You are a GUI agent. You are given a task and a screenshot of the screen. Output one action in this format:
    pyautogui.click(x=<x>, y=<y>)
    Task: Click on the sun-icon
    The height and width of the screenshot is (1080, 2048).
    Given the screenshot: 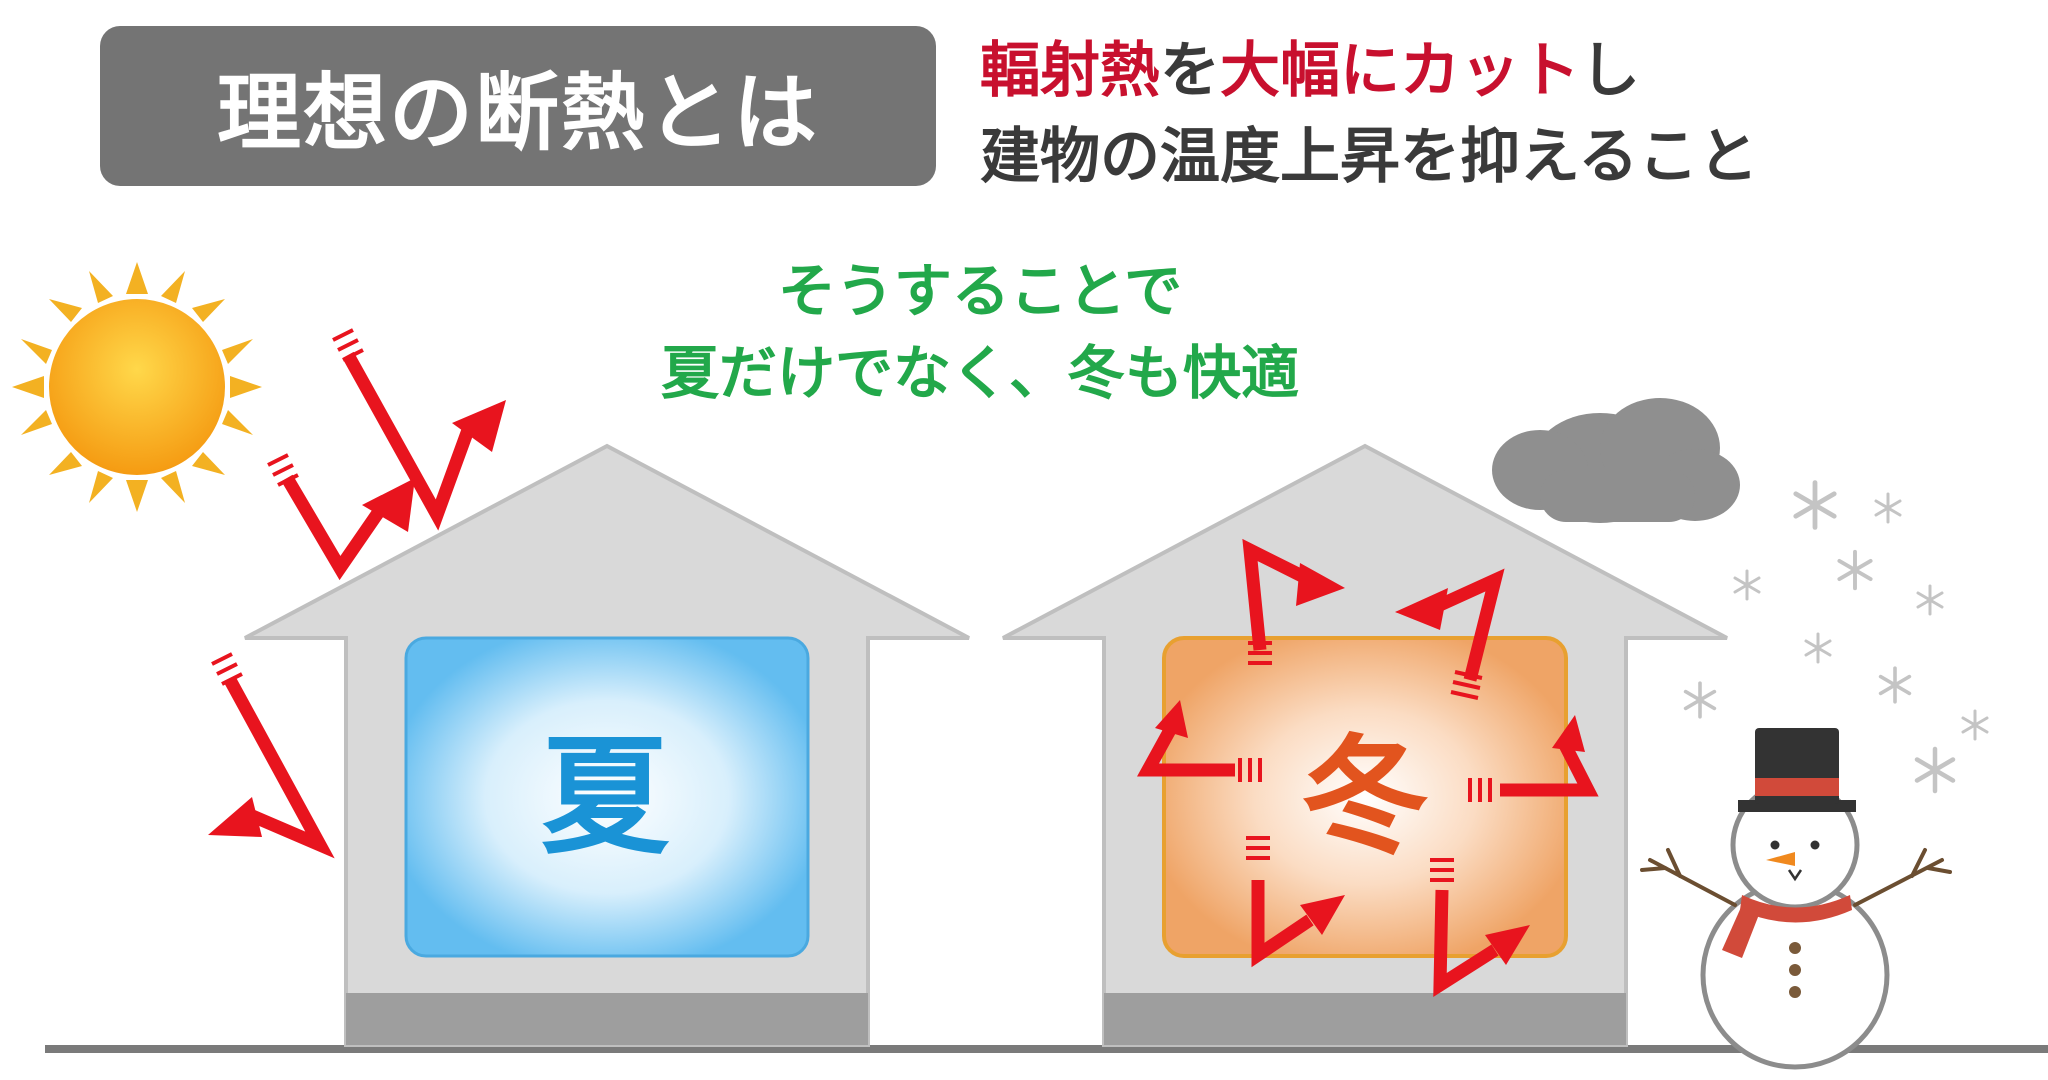 What is the action you would take?
    pyautogui.click(x=137, y=387)
    